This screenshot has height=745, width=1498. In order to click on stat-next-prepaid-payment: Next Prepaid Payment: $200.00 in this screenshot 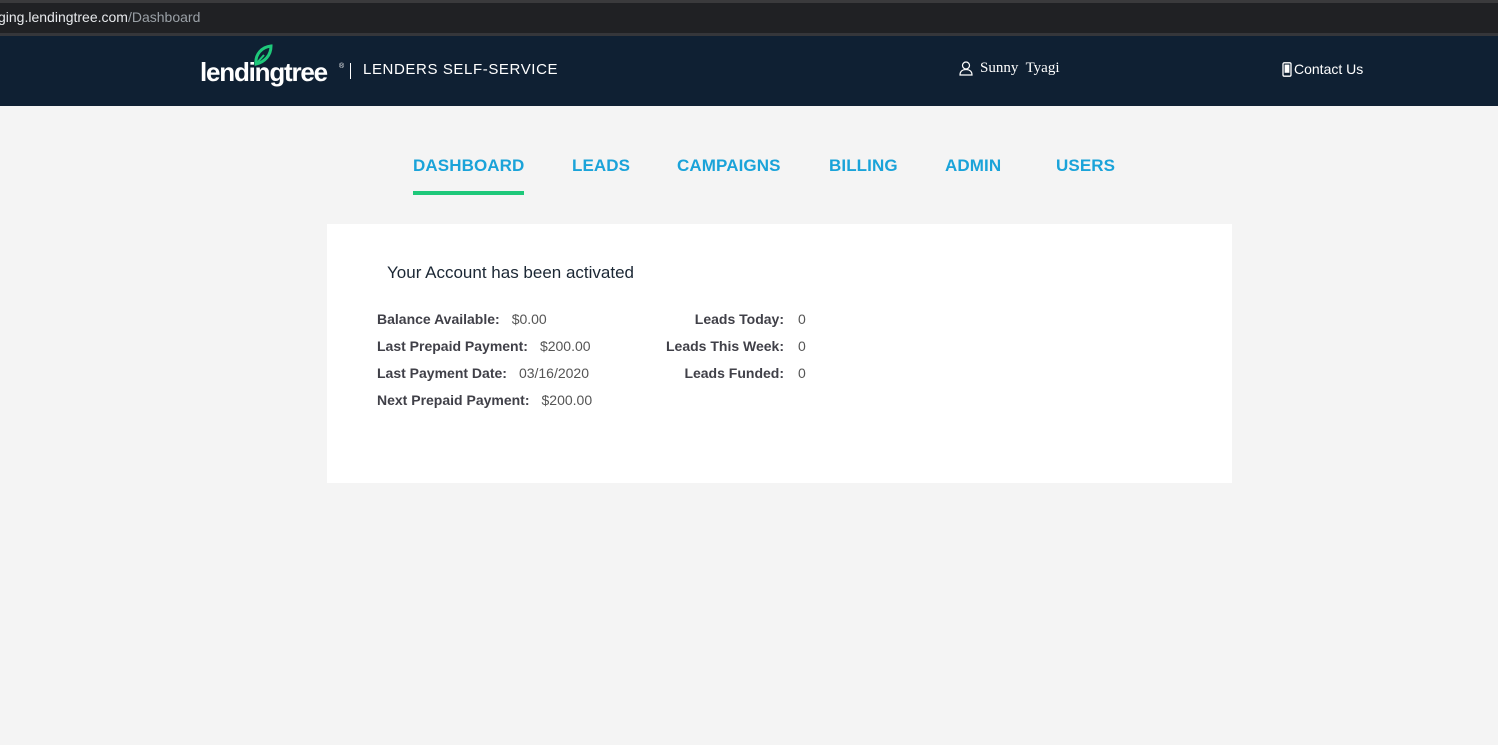, I will do `click(484, 404)`.